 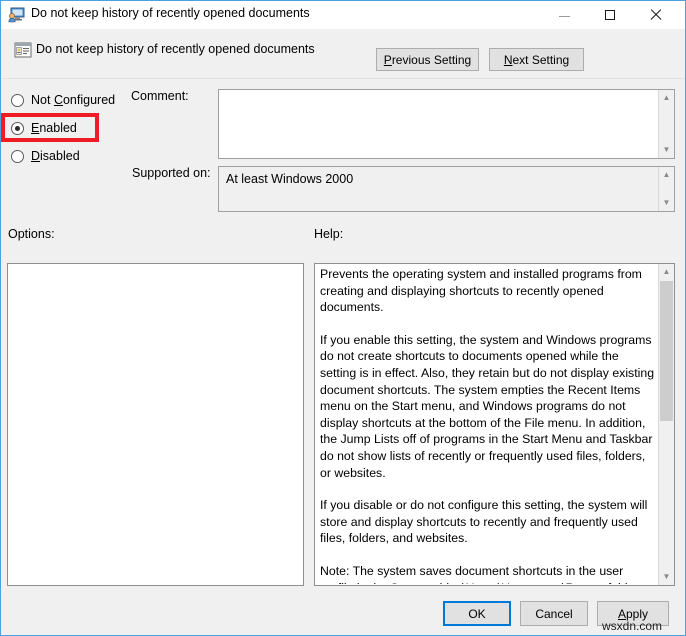 I want to click on comment-scroll-down-icon: ▼, so click(x=666, y=150).